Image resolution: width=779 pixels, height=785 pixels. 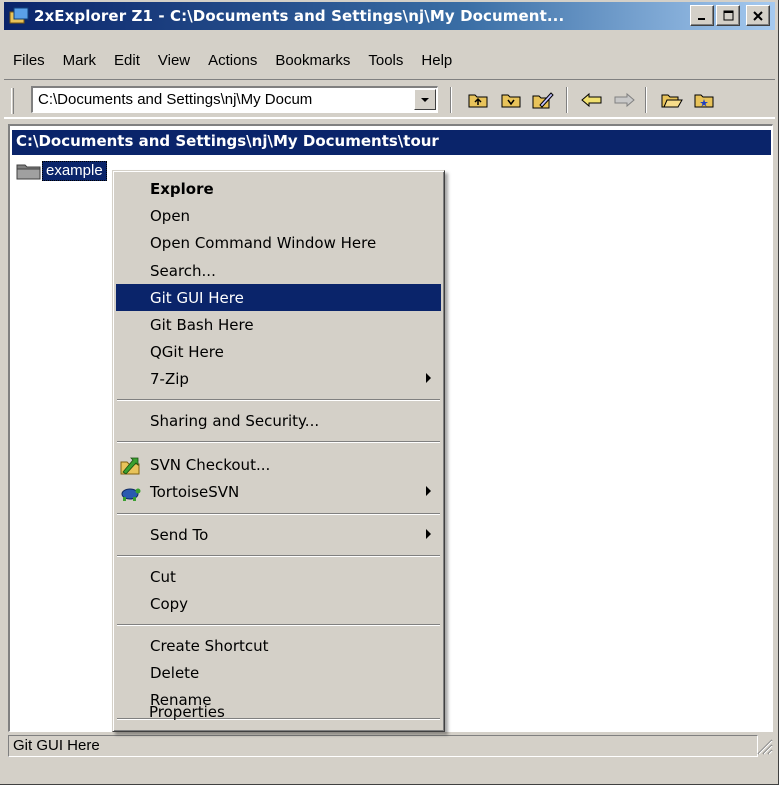 I want to click on menu-item-label: Copy, so click(x=169, y=603).